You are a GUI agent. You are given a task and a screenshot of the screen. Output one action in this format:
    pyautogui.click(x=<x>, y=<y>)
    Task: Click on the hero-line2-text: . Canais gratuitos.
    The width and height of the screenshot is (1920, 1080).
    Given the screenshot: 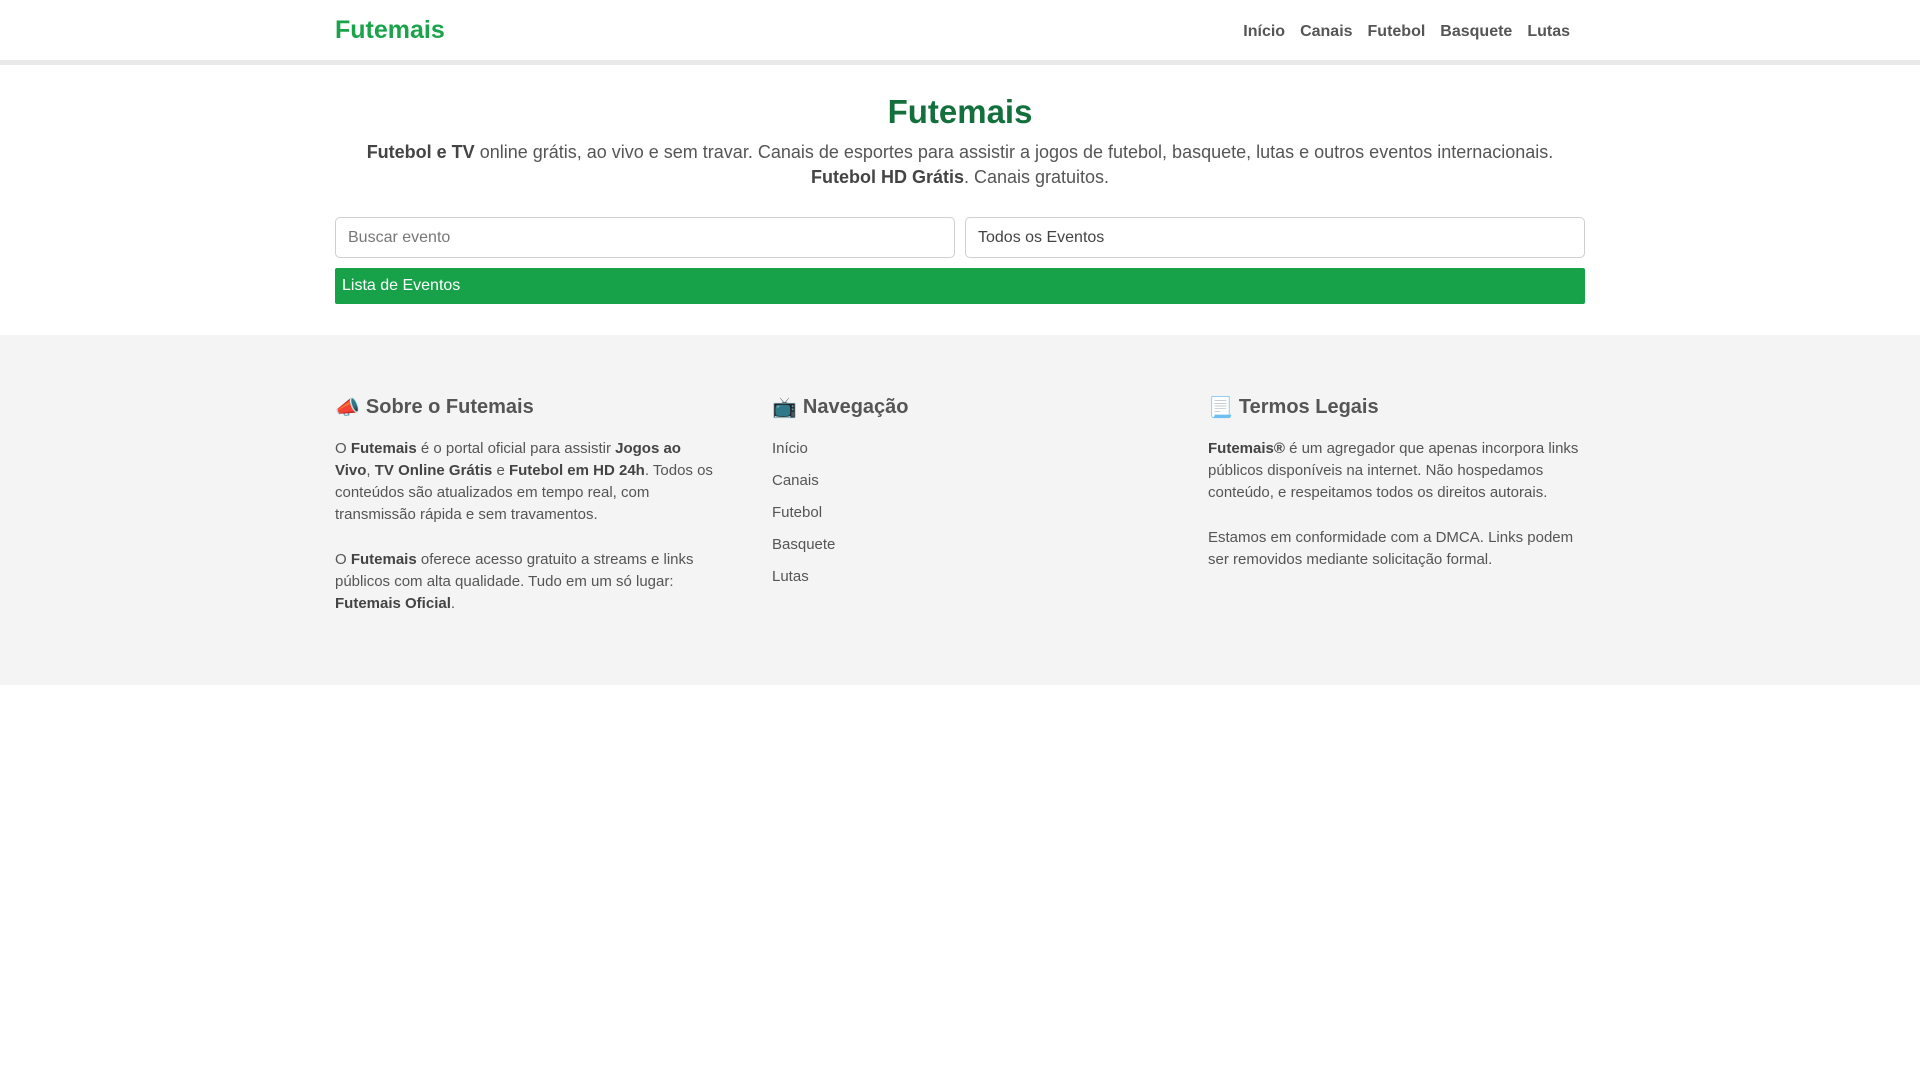 What is the action you would take?
    pyautogui.click(x=1036, y=177)
    